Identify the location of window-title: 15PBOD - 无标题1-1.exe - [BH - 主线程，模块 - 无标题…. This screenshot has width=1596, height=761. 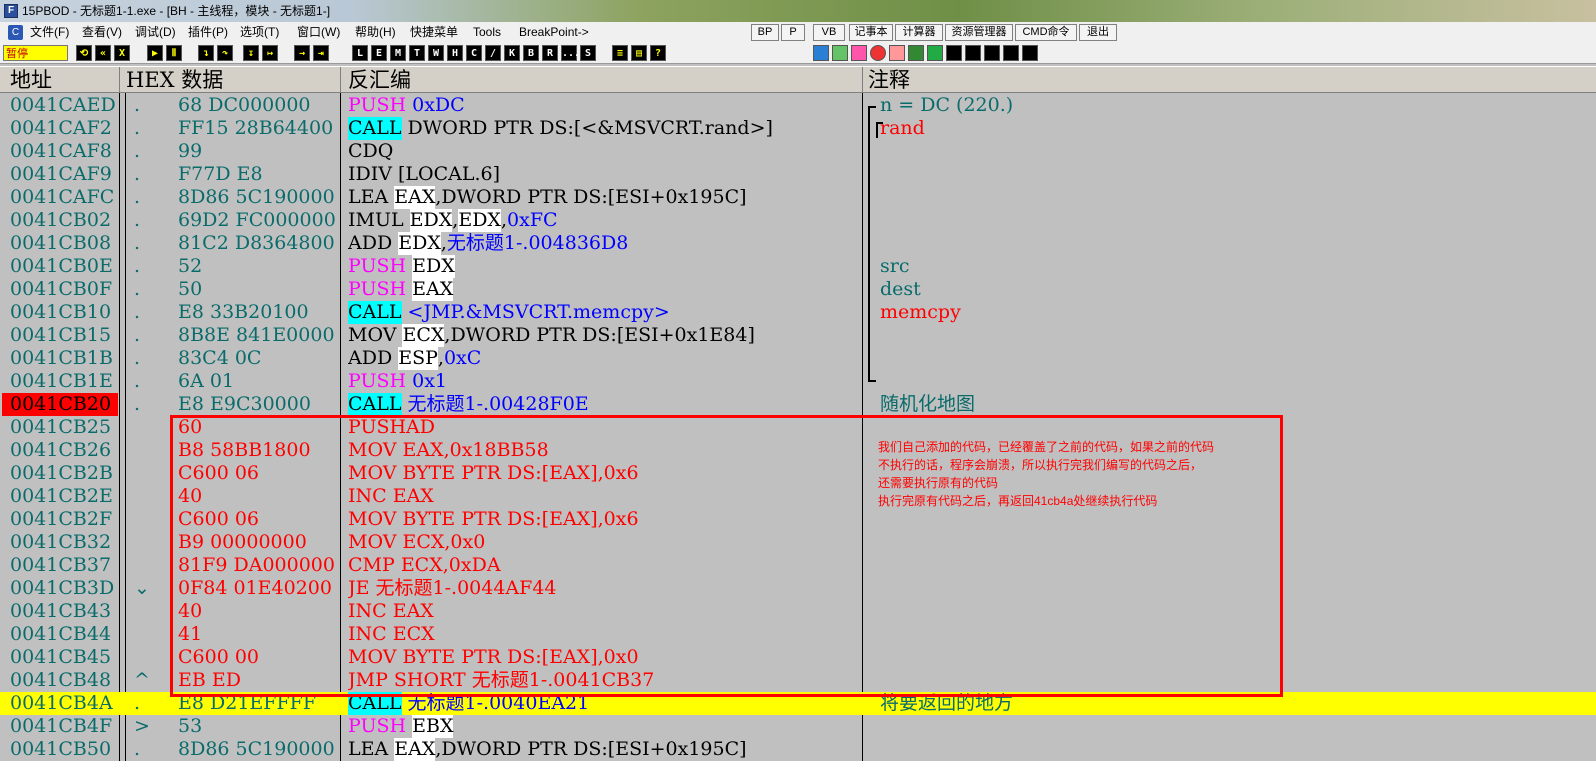
(176, 11).